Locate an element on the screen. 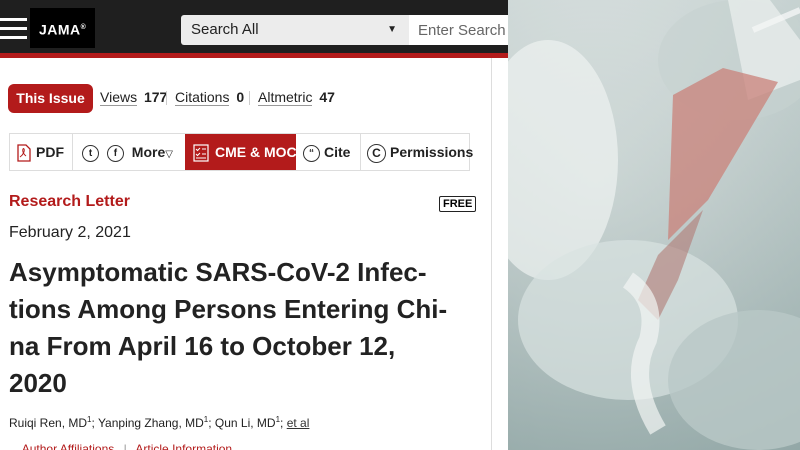  logo-text: JAMA is located at coordinates (60, 29).